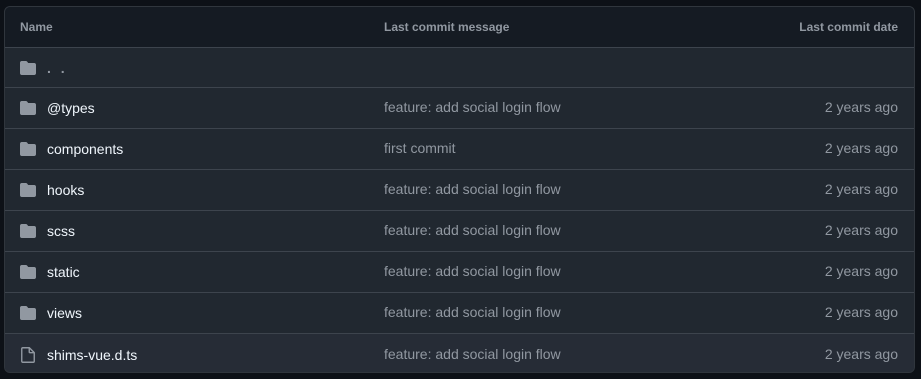  I want to click on name-cell: @types, so click(194, 108).